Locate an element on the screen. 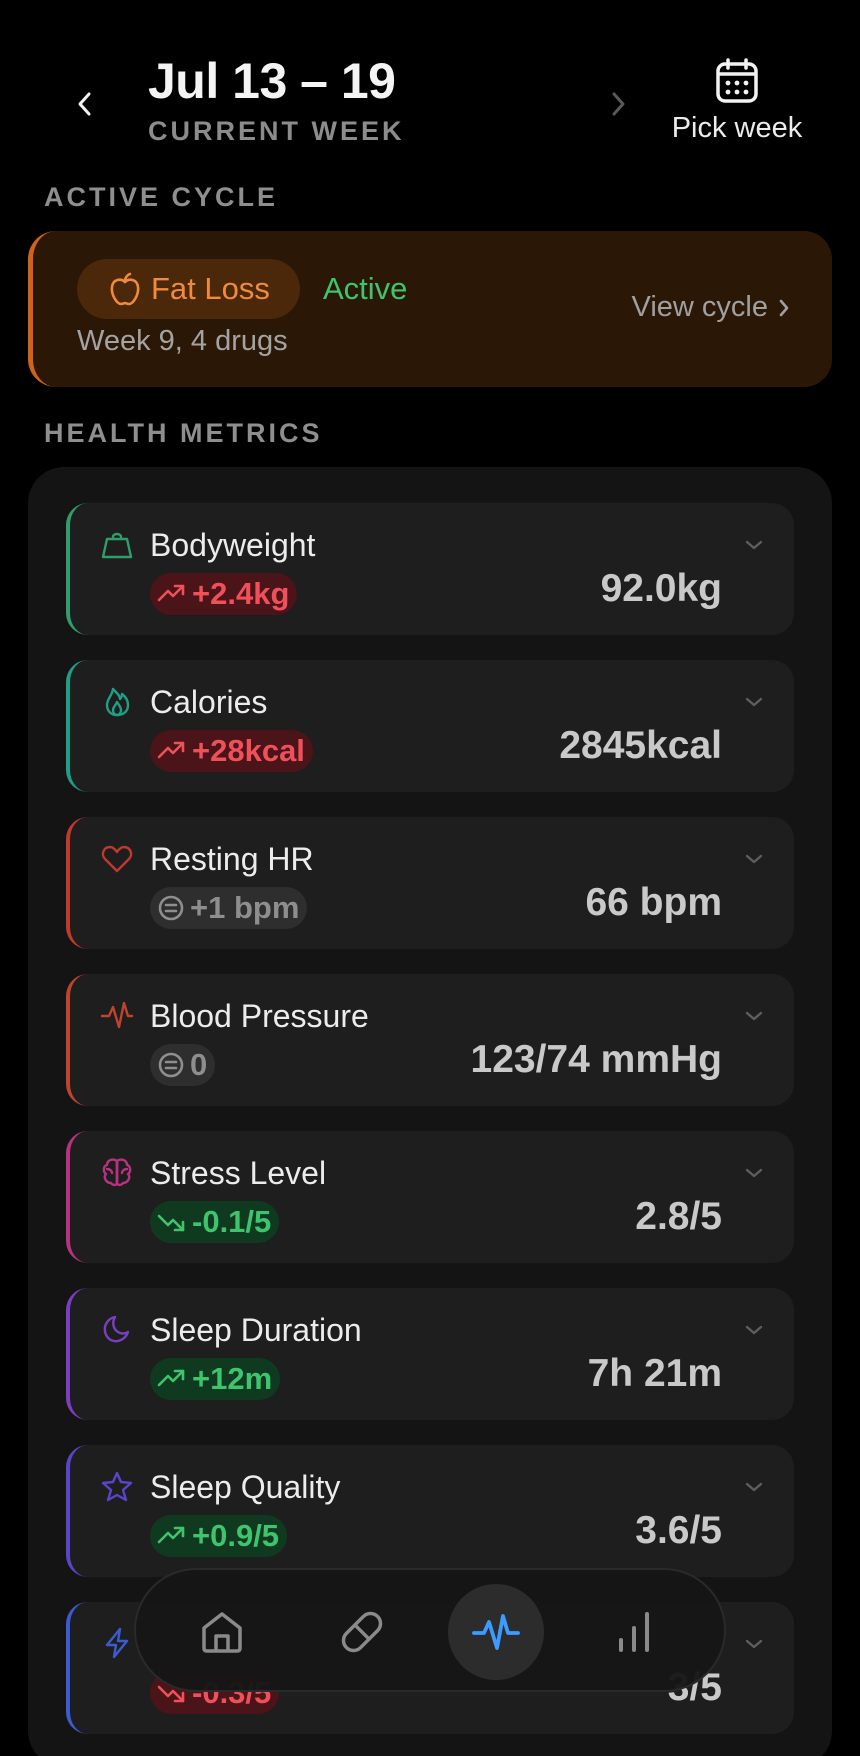  week-title: Jul 13 – 19 is located at coordinates (272, 81).